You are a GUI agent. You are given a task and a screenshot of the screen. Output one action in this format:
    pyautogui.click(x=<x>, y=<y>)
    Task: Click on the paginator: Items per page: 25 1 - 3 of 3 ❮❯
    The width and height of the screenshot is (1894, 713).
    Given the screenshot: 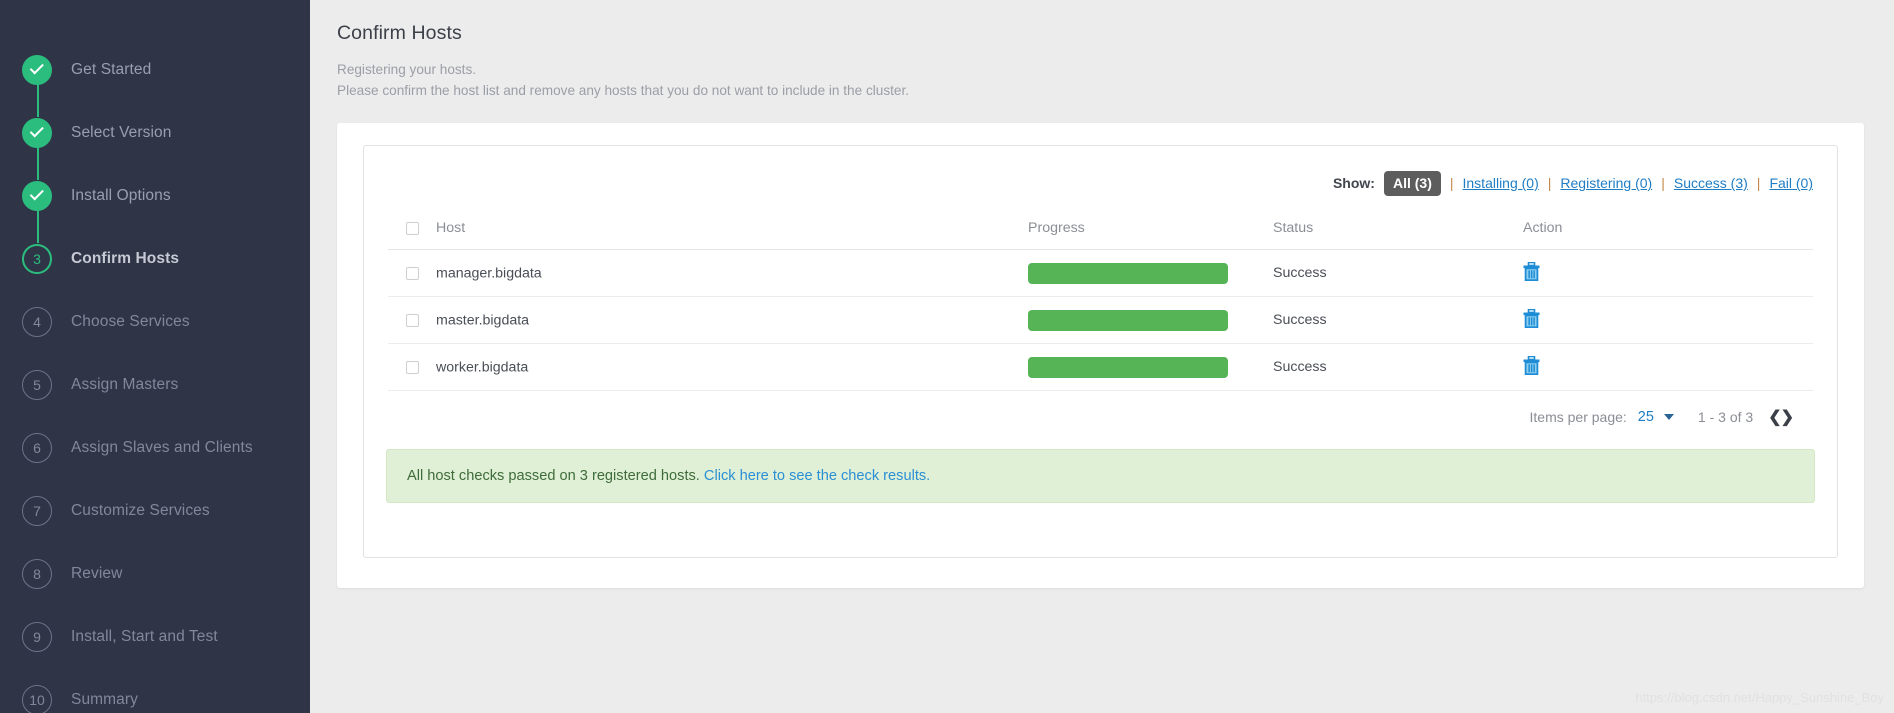 What is the action you would take?
    pyautogui.click(x=1100, y=409)
    